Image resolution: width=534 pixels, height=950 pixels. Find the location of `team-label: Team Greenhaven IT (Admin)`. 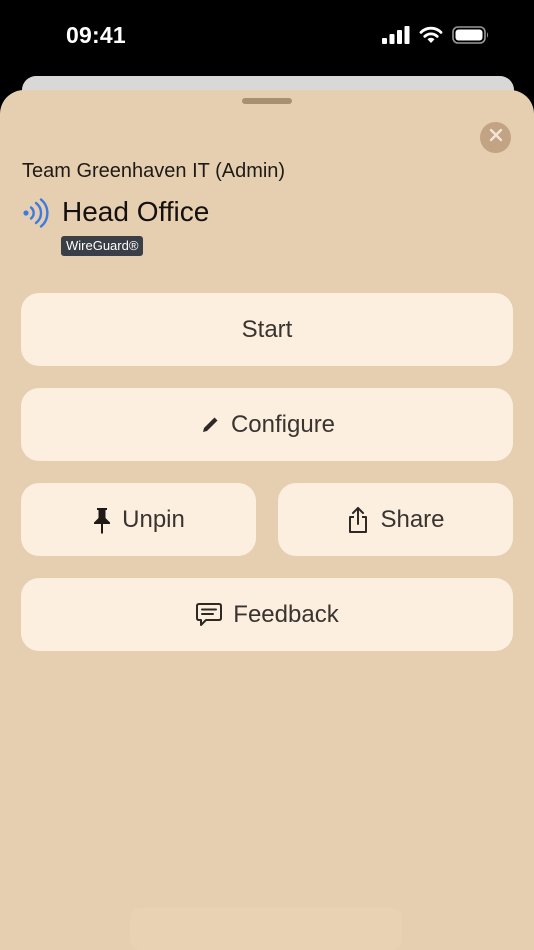

team-label: Team Greenhaven IT (Admin) is located at coordinates (154, 171).